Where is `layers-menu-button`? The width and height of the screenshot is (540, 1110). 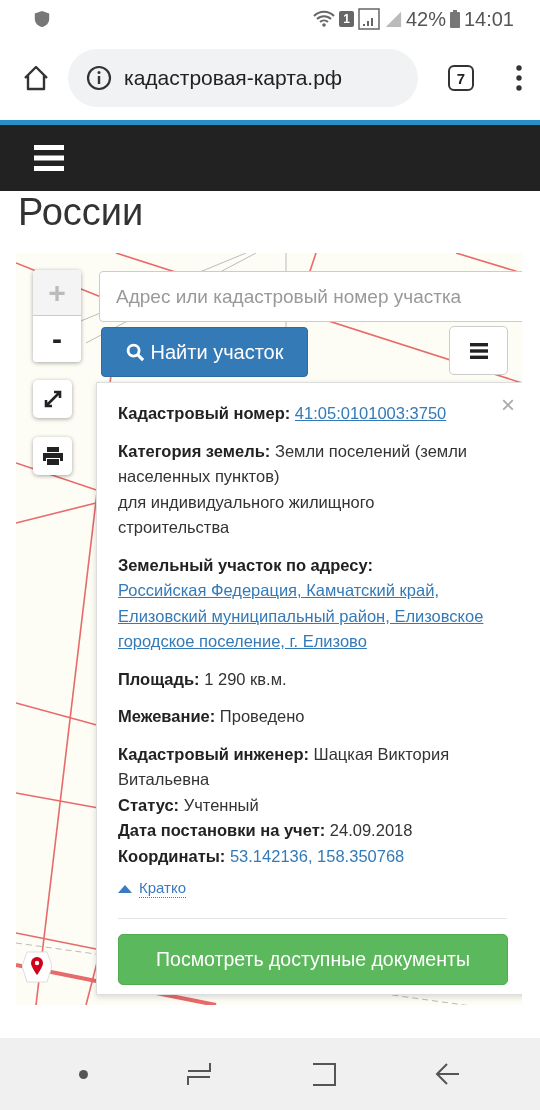 layers-menu-button is located at coordinates (478, 350).